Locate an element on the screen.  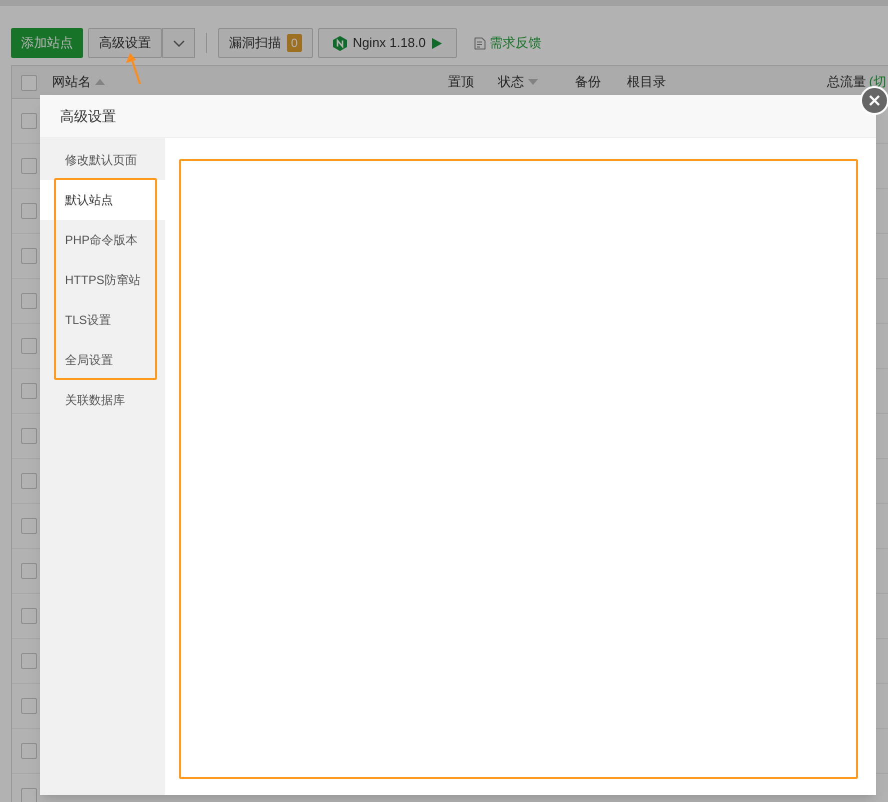
dropdown-button is located at coordinates (178, 43).